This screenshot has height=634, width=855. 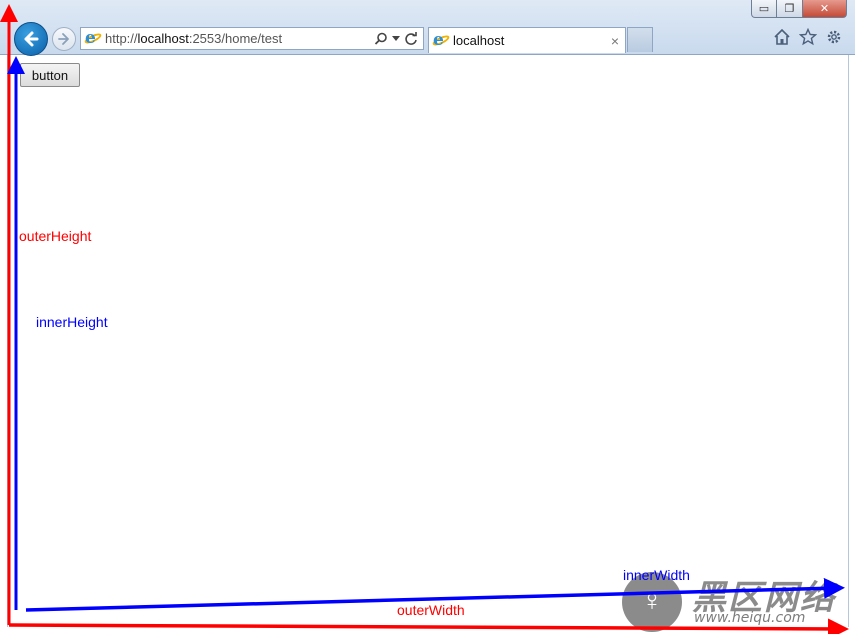 What do you see at coordinates (615, 41) in the screenshot?
I see `tab-close-icon: ×` at bounding box center [615, 41].